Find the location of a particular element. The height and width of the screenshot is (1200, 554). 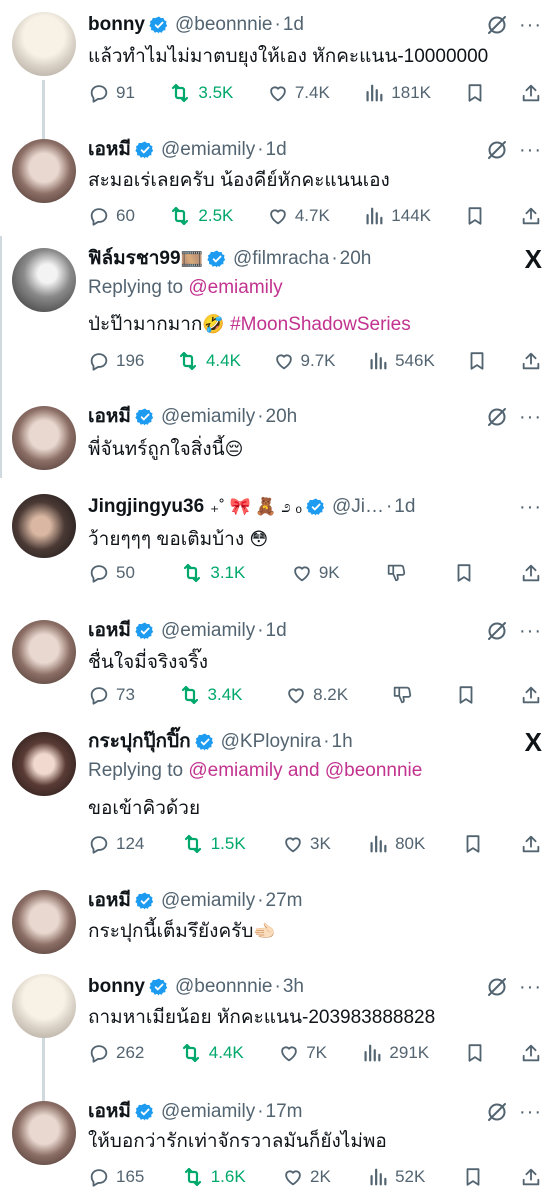

timestamp: 27m is located at coordinates (284, 901).